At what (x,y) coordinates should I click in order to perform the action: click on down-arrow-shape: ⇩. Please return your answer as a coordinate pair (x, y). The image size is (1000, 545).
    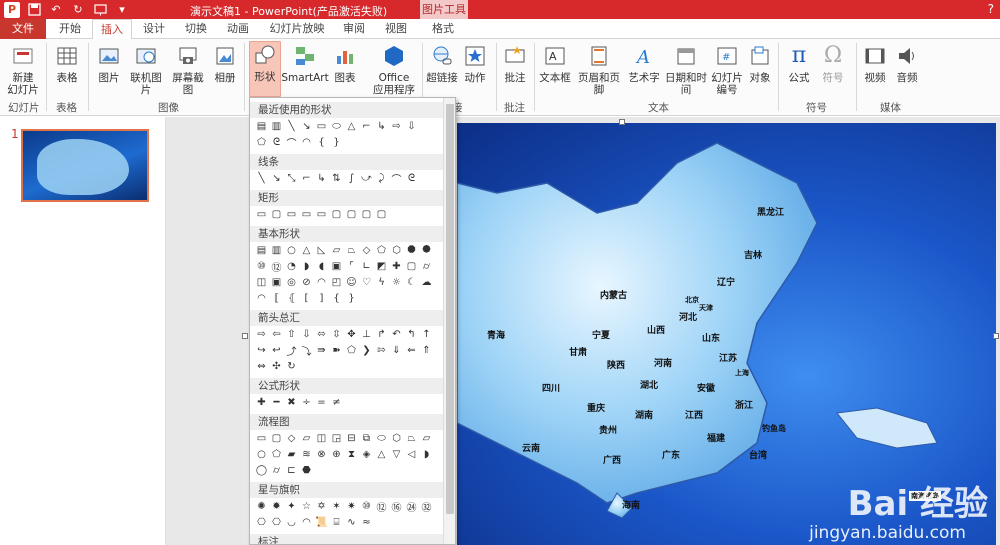
    Looking at the image, I should click on (306, 334).